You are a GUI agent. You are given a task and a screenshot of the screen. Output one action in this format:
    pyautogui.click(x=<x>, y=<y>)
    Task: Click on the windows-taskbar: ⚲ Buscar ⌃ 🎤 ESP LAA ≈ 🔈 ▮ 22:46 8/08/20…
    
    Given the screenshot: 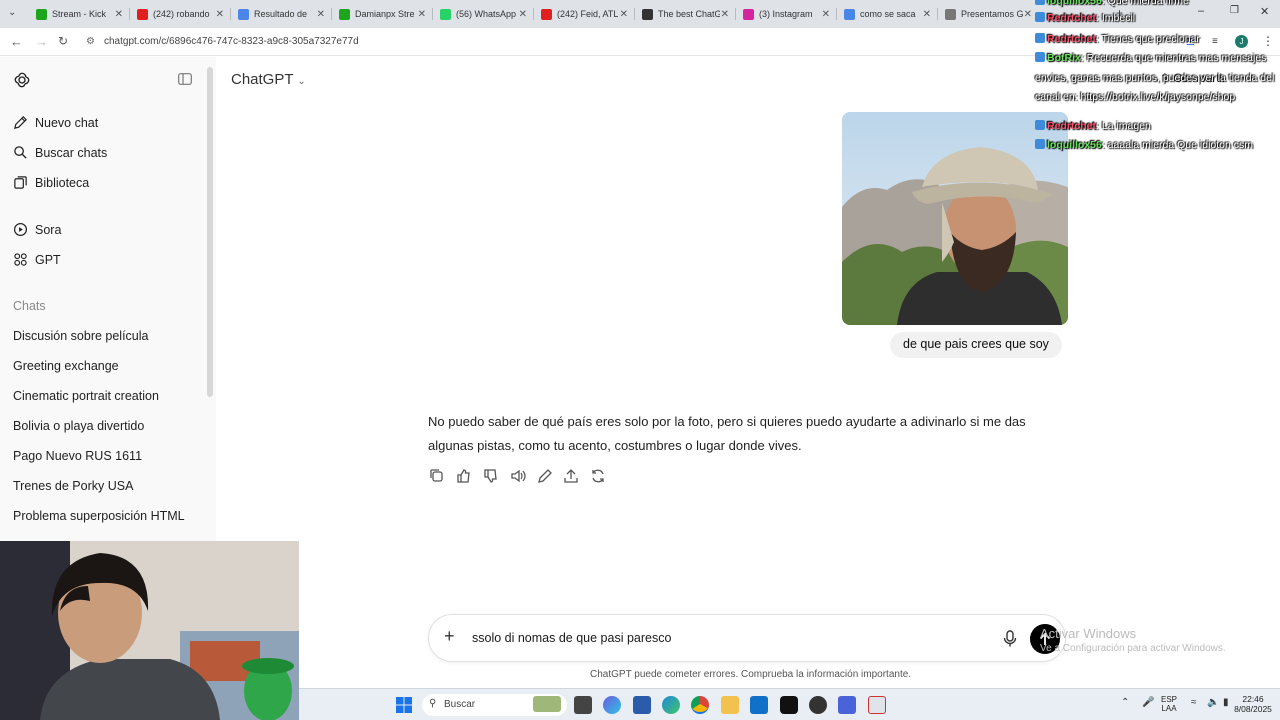 What is the action you would take?
    pyautogui.click(x=789, y=704)
    